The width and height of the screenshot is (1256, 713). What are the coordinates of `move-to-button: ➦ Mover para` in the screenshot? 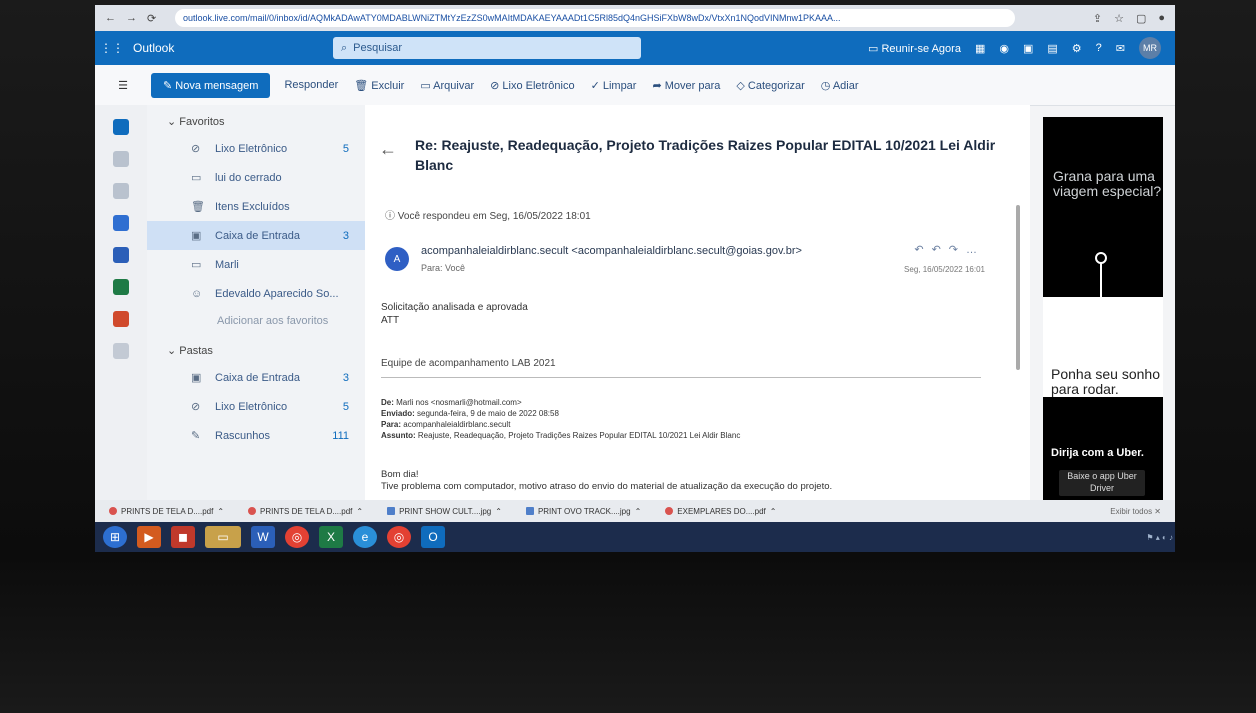 It's located at (686, 85).